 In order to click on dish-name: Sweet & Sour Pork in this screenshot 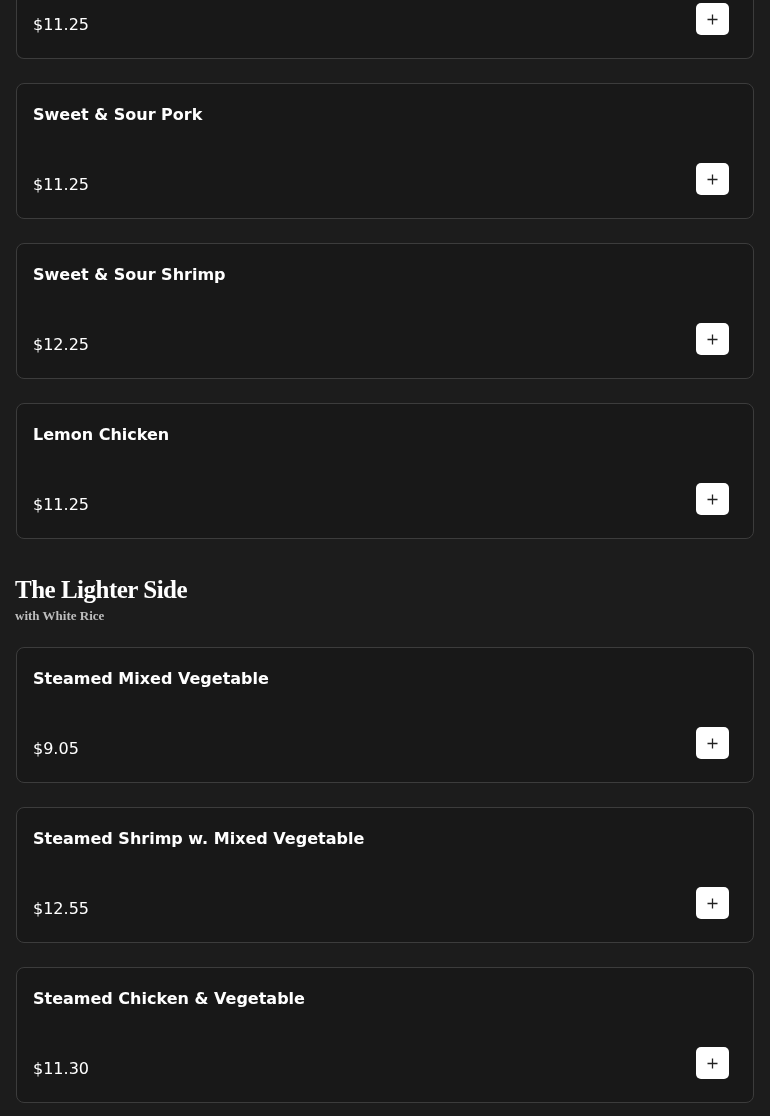, I will do `click(118, 115)`.